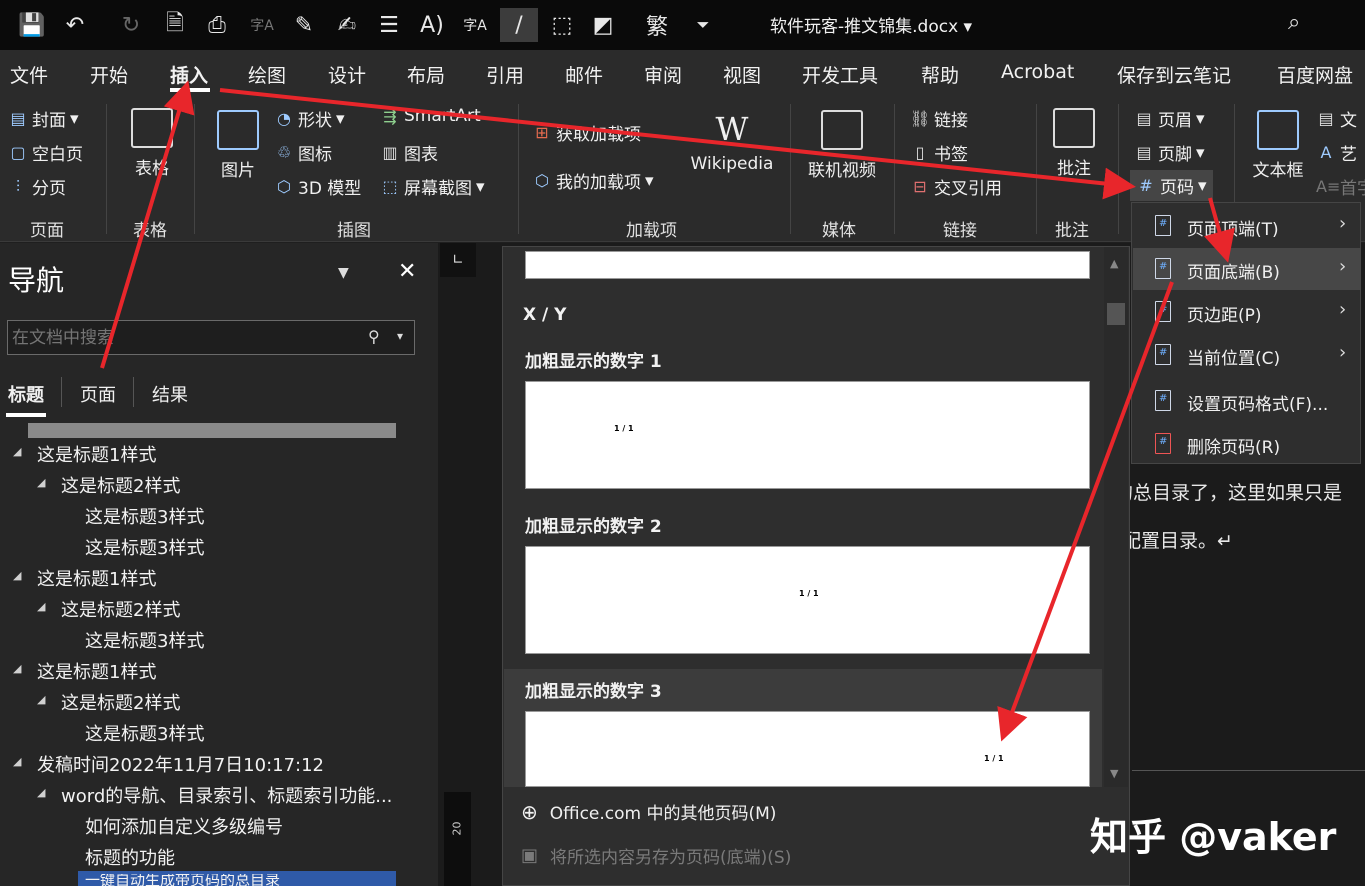 This screenshot has height=886, width=1365. Describe the element at coordinates (347, 25) in the screenshot. I see `sign-icon: ✍` at that location.